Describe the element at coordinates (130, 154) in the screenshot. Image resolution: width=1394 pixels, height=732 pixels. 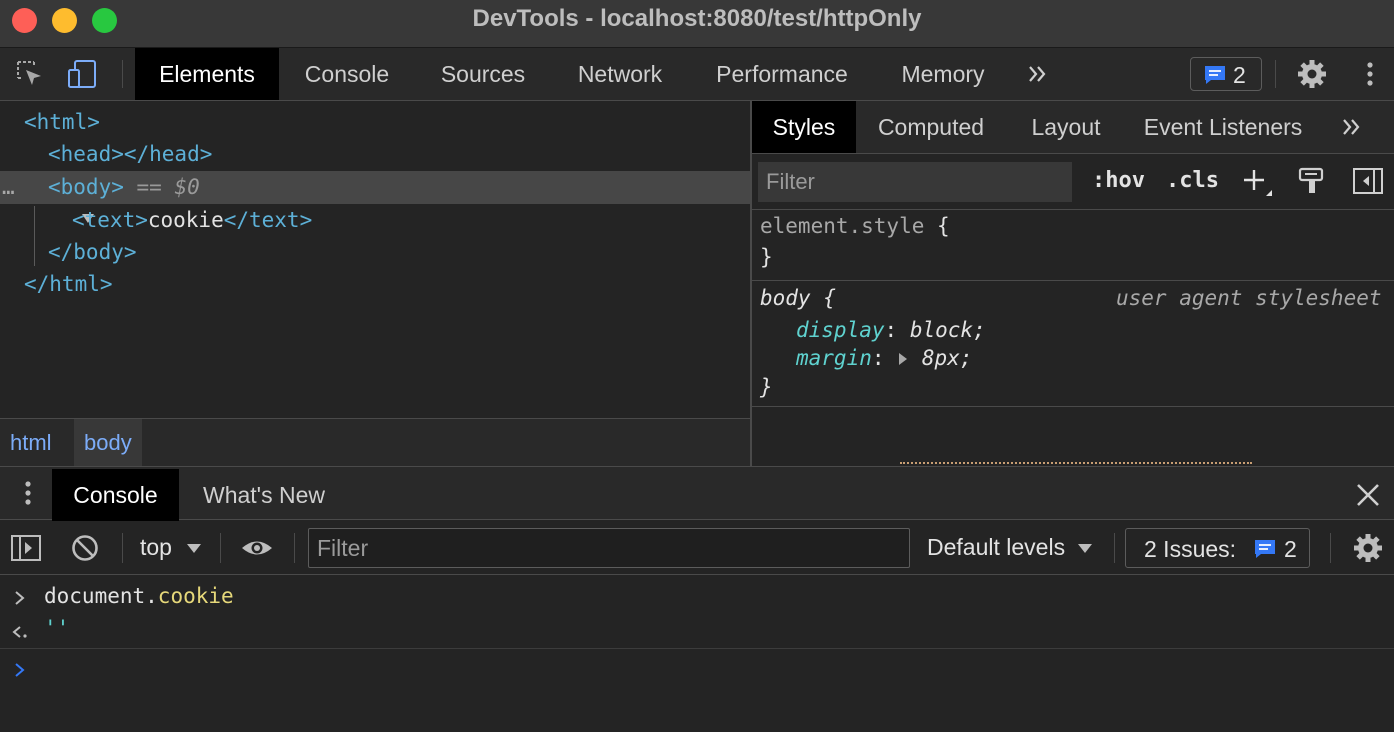
I see `dom-node-head: <head></head>` at that location.